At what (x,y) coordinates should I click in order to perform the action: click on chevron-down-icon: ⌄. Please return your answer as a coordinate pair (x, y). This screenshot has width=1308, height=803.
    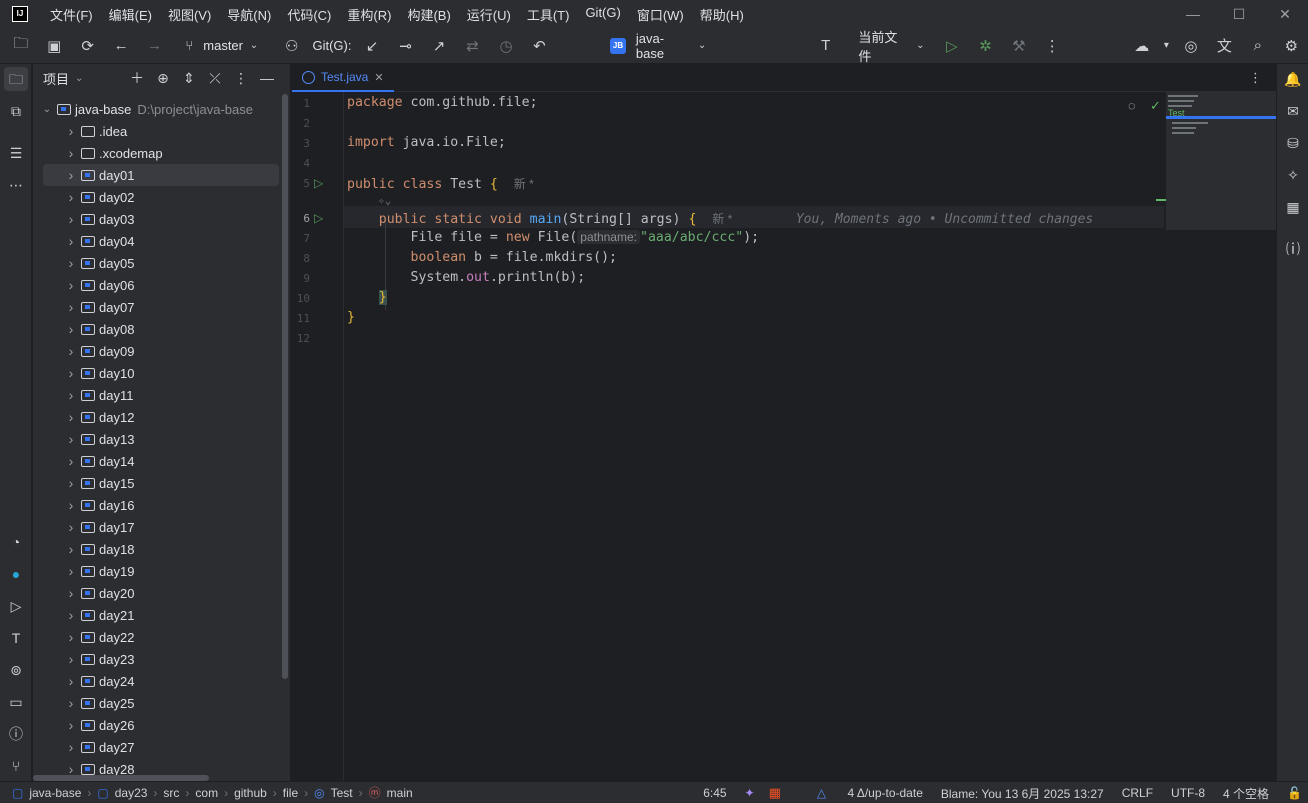
    Looking at the image, I should click on (47, 109).